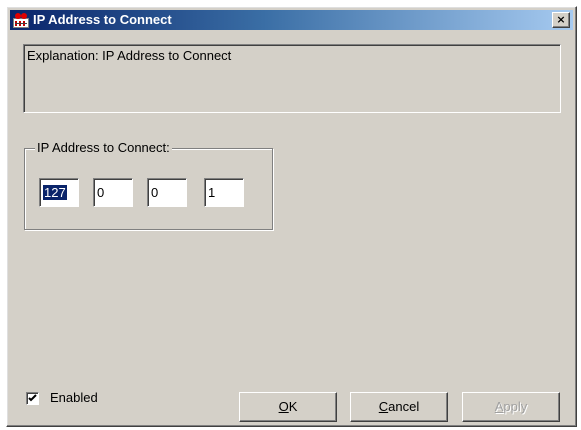 This screenshot has height=430, width=581. What do you see at coordinates (212, 192) in the screenshot?
I see `ip-octet-4-value: 1` at bounding box center [212, 192].